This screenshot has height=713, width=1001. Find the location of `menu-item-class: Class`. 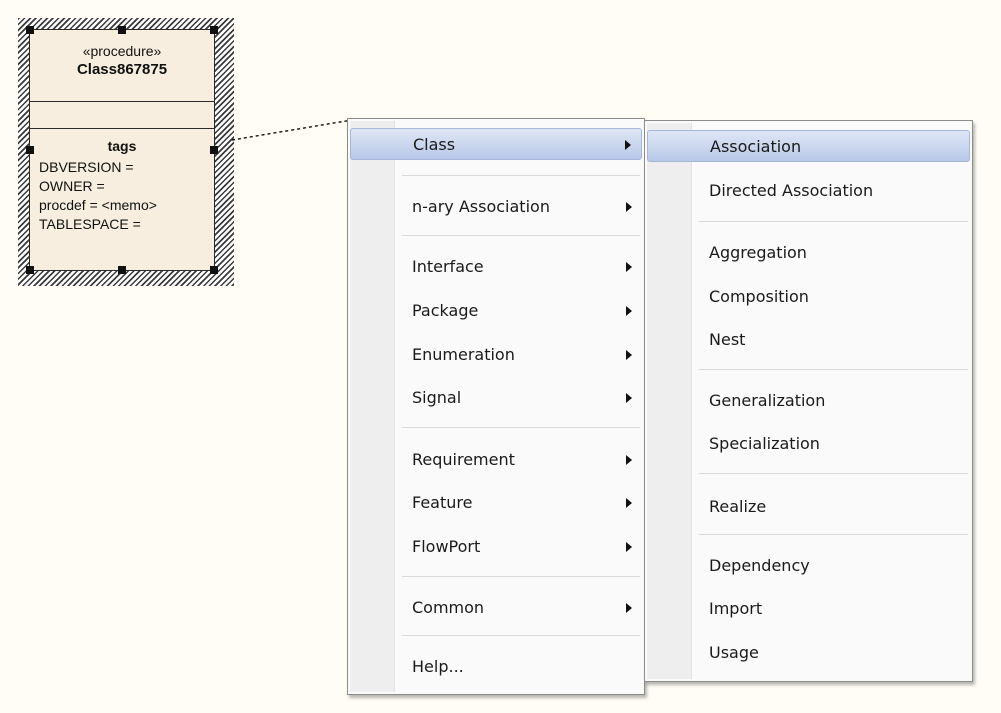

menu-item-class: Class is located at coordinates (496, 144).